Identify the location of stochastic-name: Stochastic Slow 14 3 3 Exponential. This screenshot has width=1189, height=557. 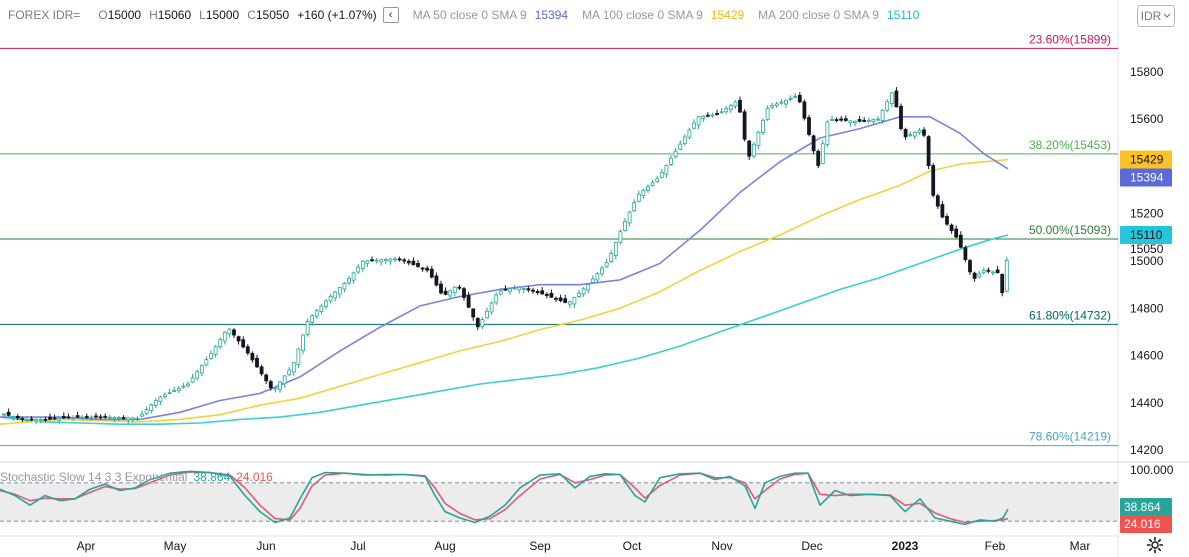
(93, 477).